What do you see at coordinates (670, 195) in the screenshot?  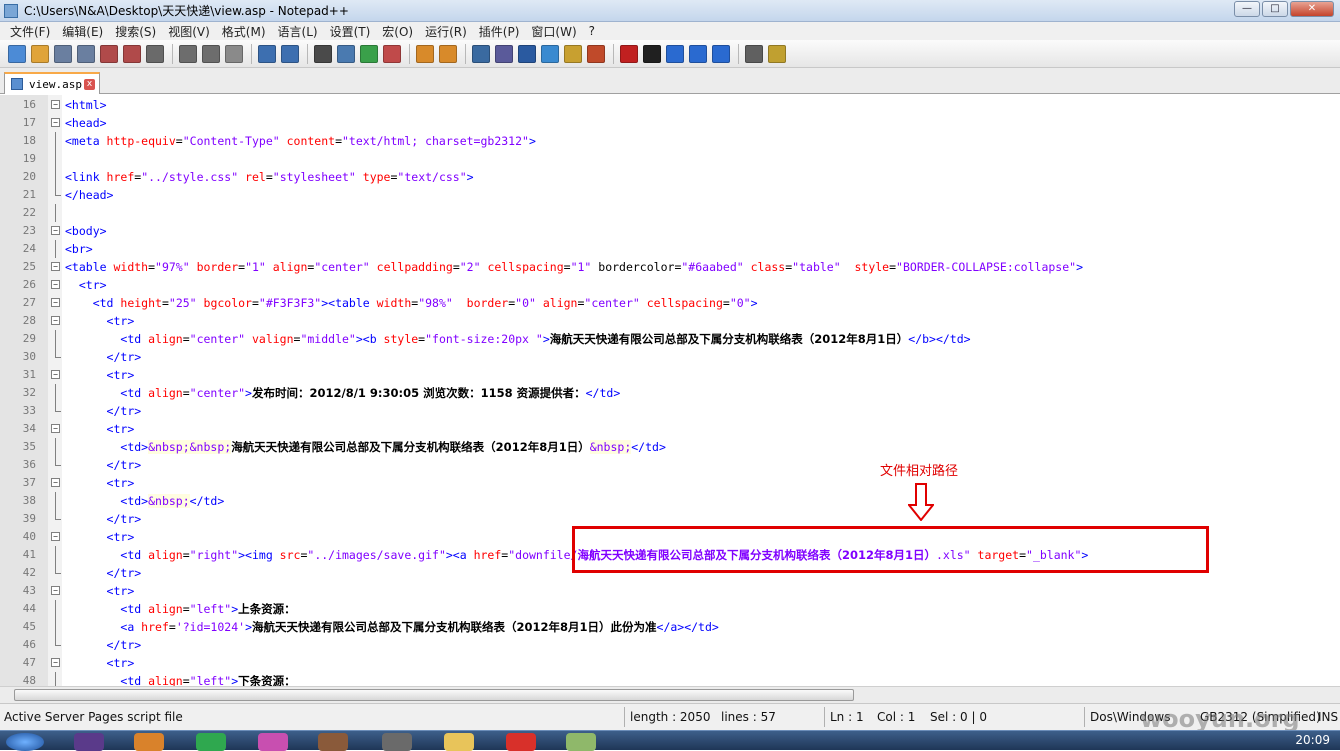 I see `code-line: 21 </head>` at bounding box center [670, 195].